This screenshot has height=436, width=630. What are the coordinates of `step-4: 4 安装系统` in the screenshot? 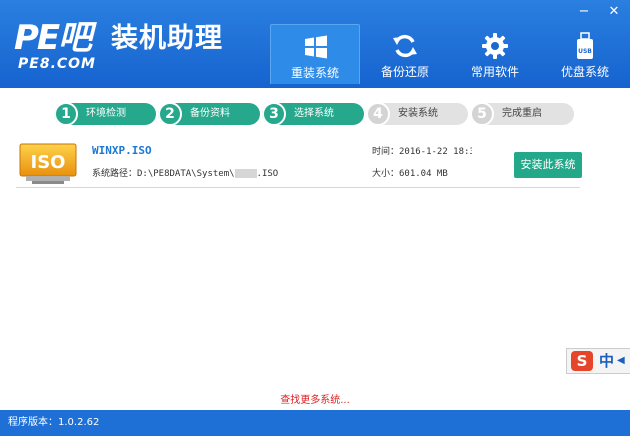 It's located at (417, 114).